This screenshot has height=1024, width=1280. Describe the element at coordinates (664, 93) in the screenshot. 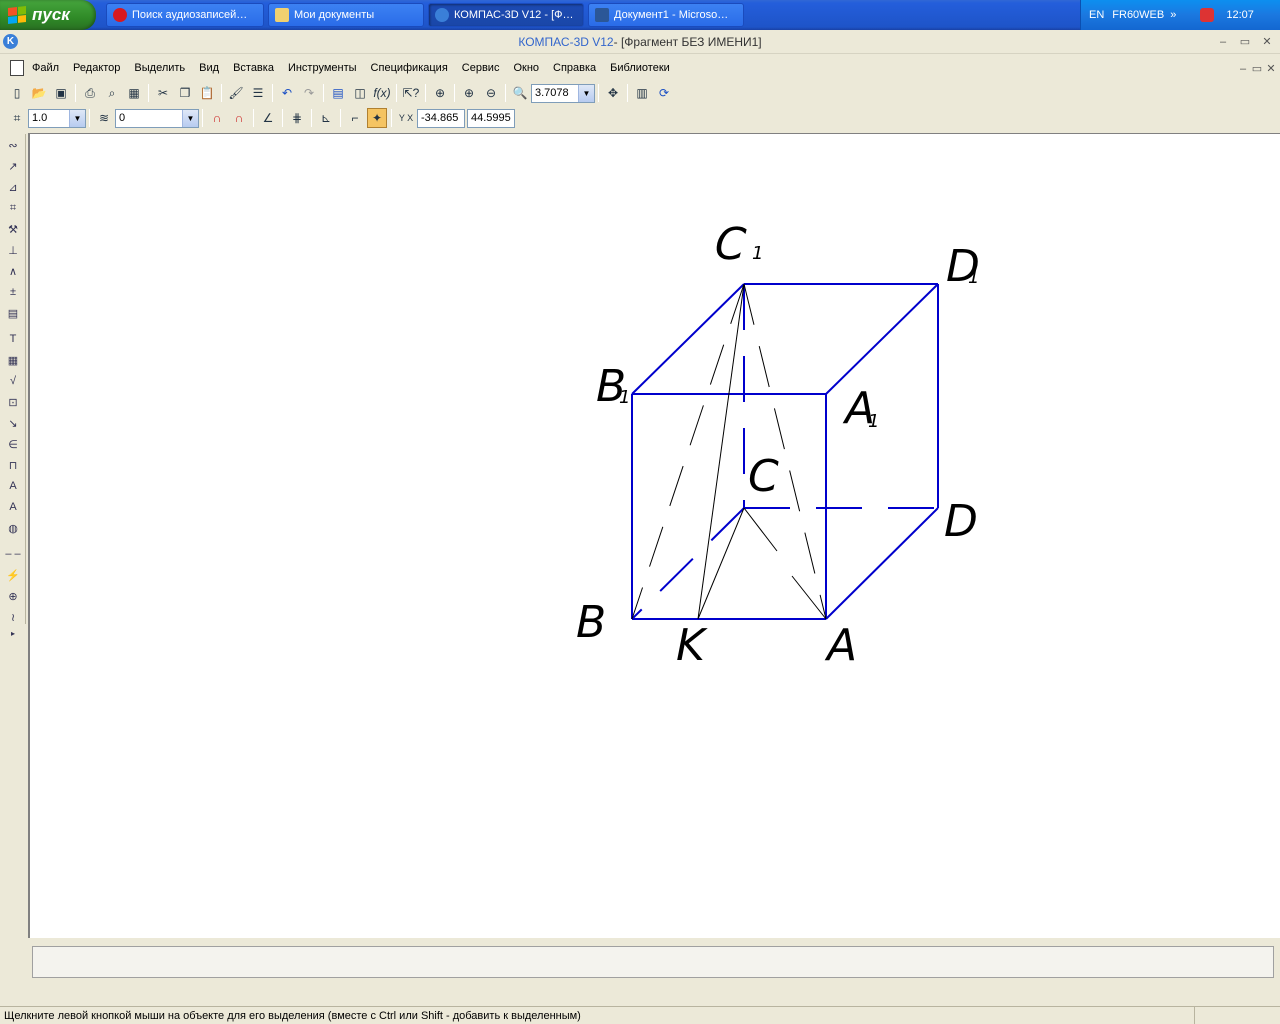

I see `refresh-icon: ⟳` at that location.